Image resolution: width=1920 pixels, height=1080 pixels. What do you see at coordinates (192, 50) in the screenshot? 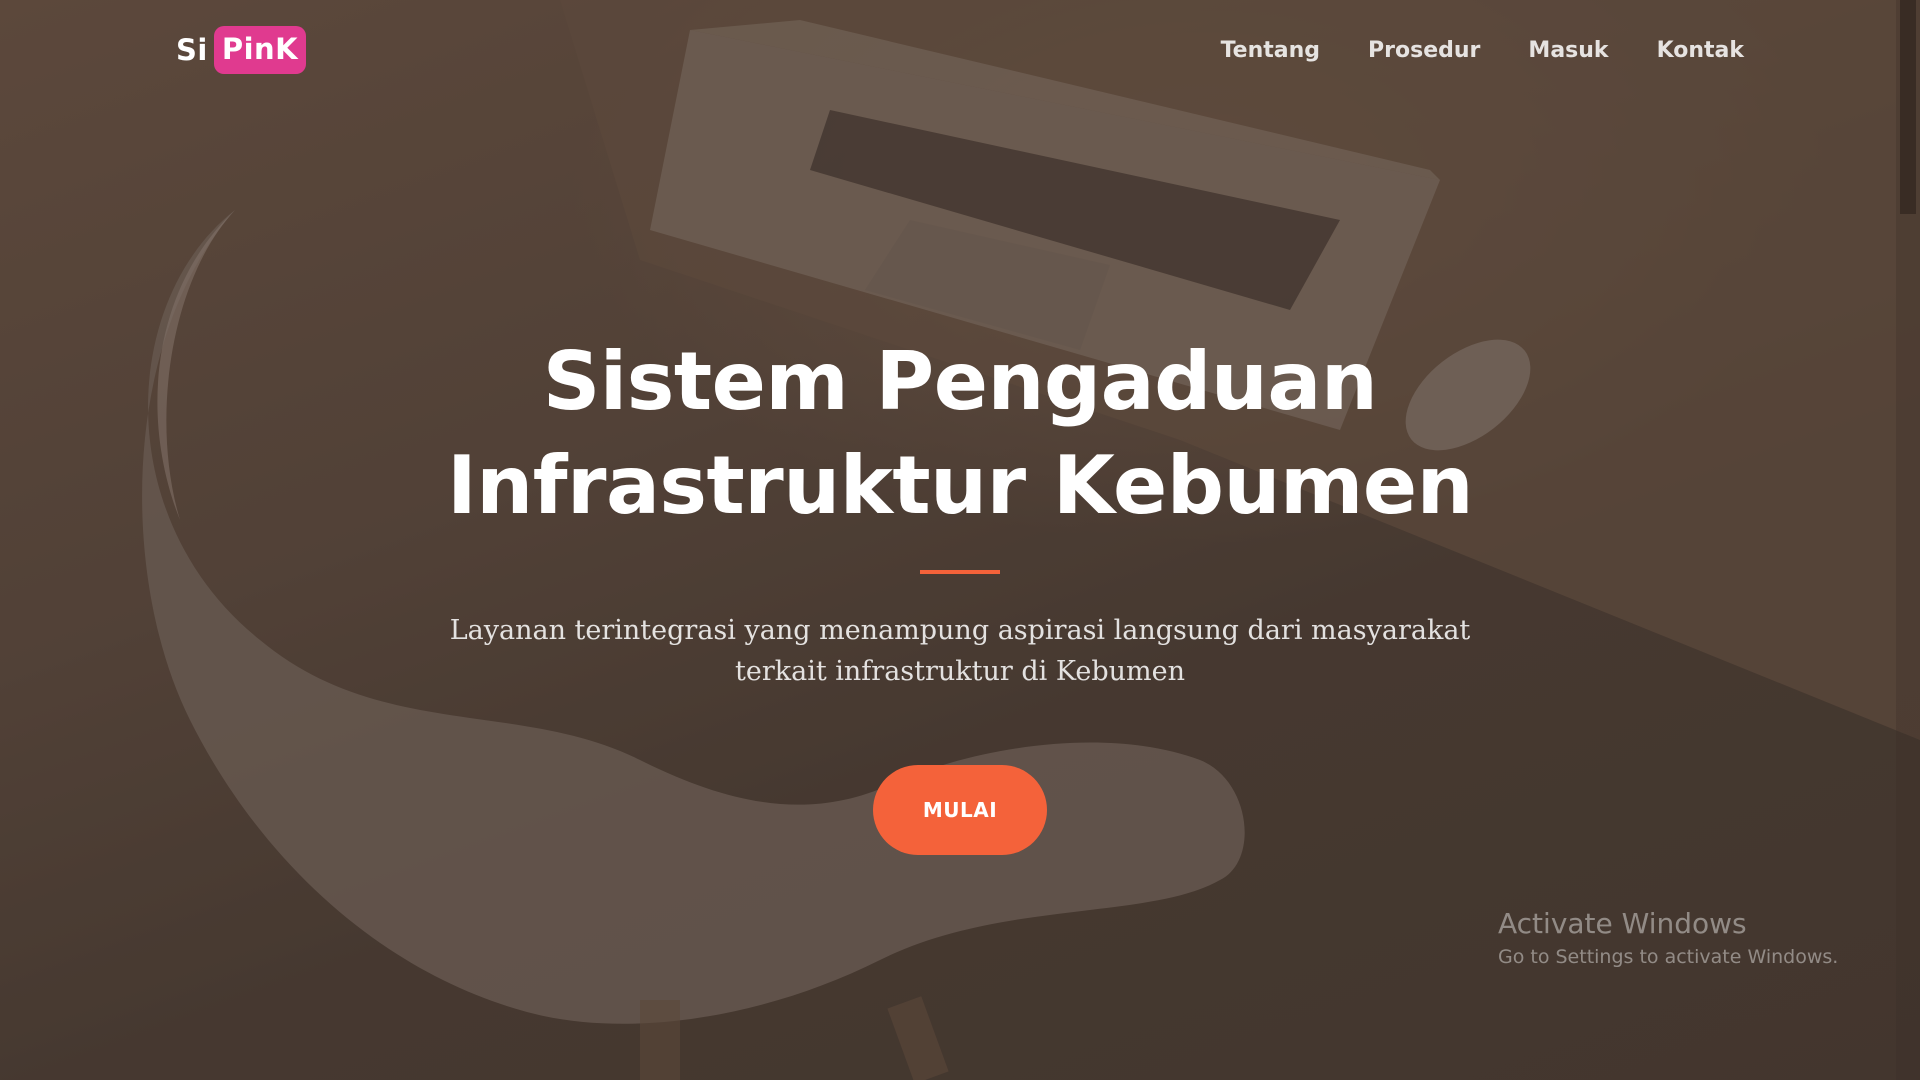
I see `brand-prefix: Si` at bounding box center [192, 50].